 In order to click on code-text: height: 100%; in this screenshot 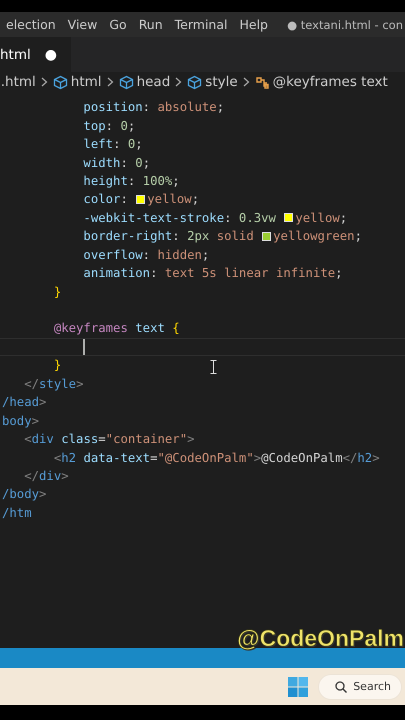, I will do `click(131, 181)`.